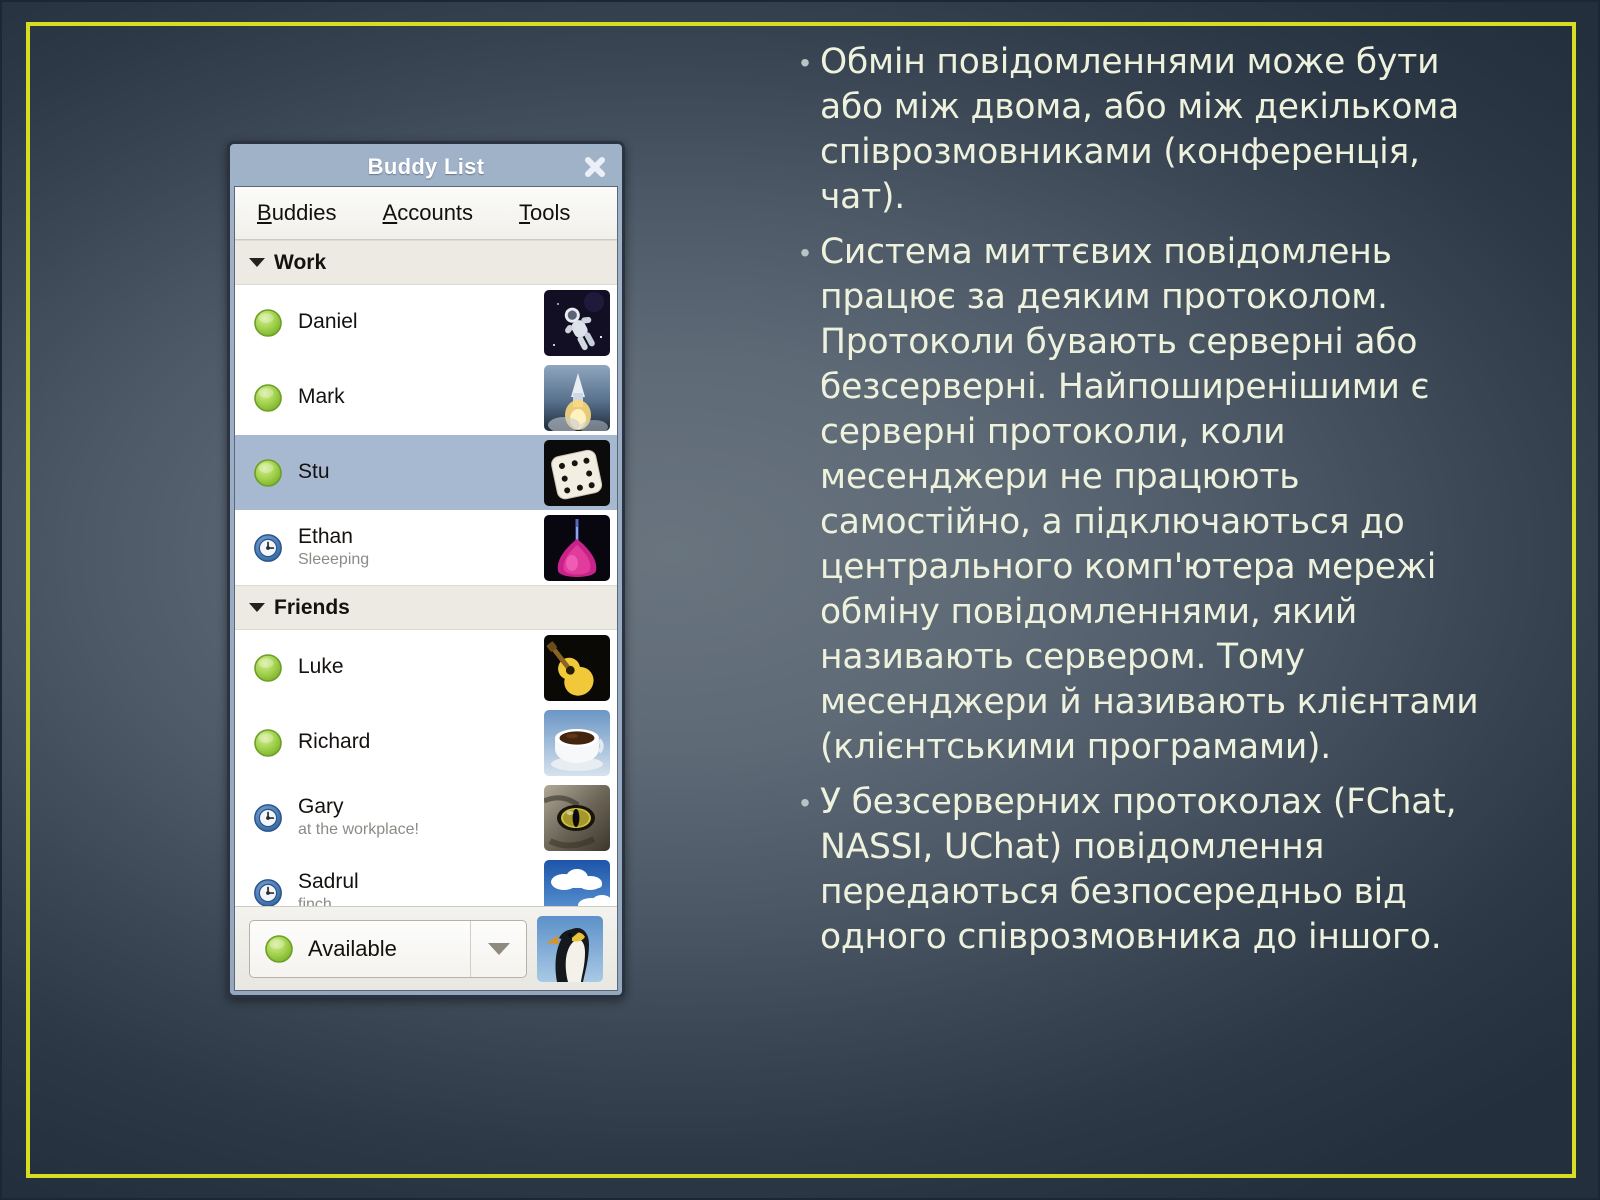 This screenshot has width=1600, height=1200. What do you see at coordinates (421, 817) in the screenshot?
I see `buddy-text: Gary at the workplace!` at bounding box center [421, 817].